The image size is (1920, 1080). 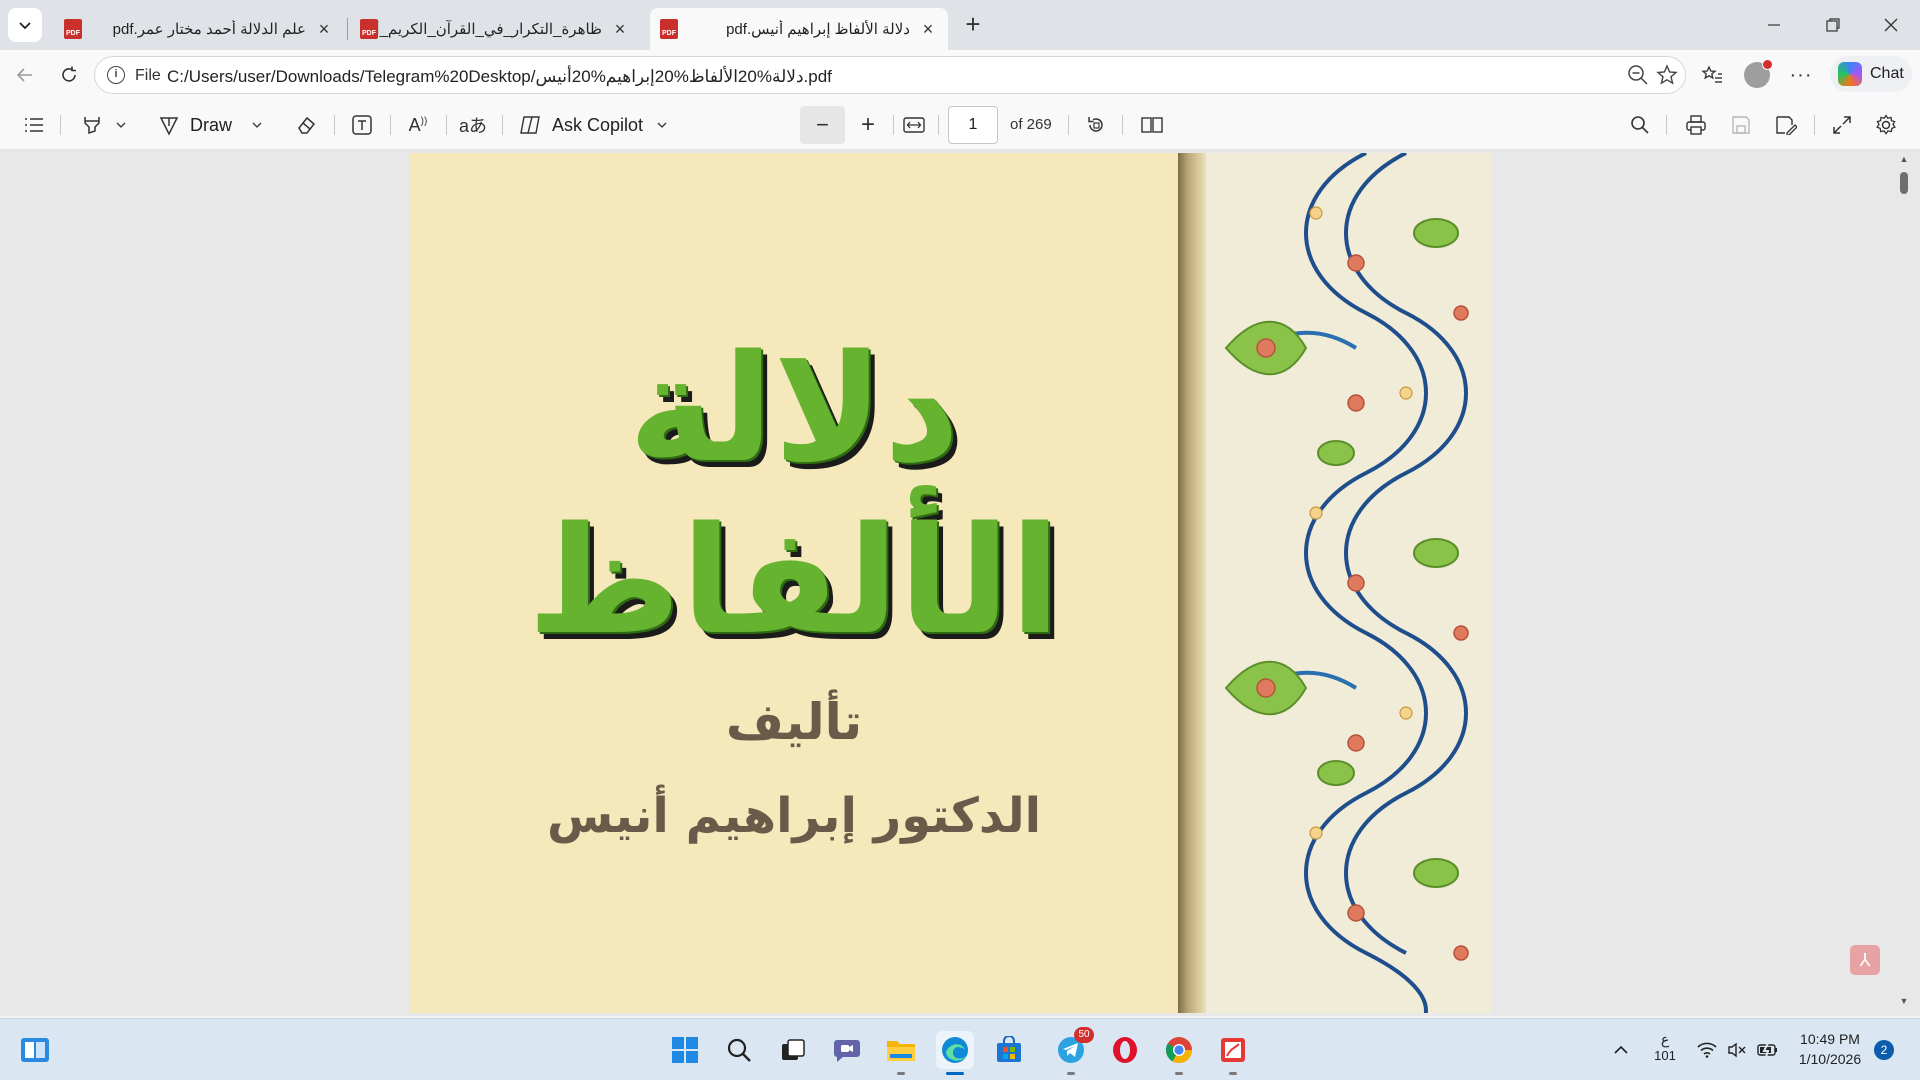 I want to click on scroll-down-arrow-icon: ▼, so click(x=1904, y=1001).